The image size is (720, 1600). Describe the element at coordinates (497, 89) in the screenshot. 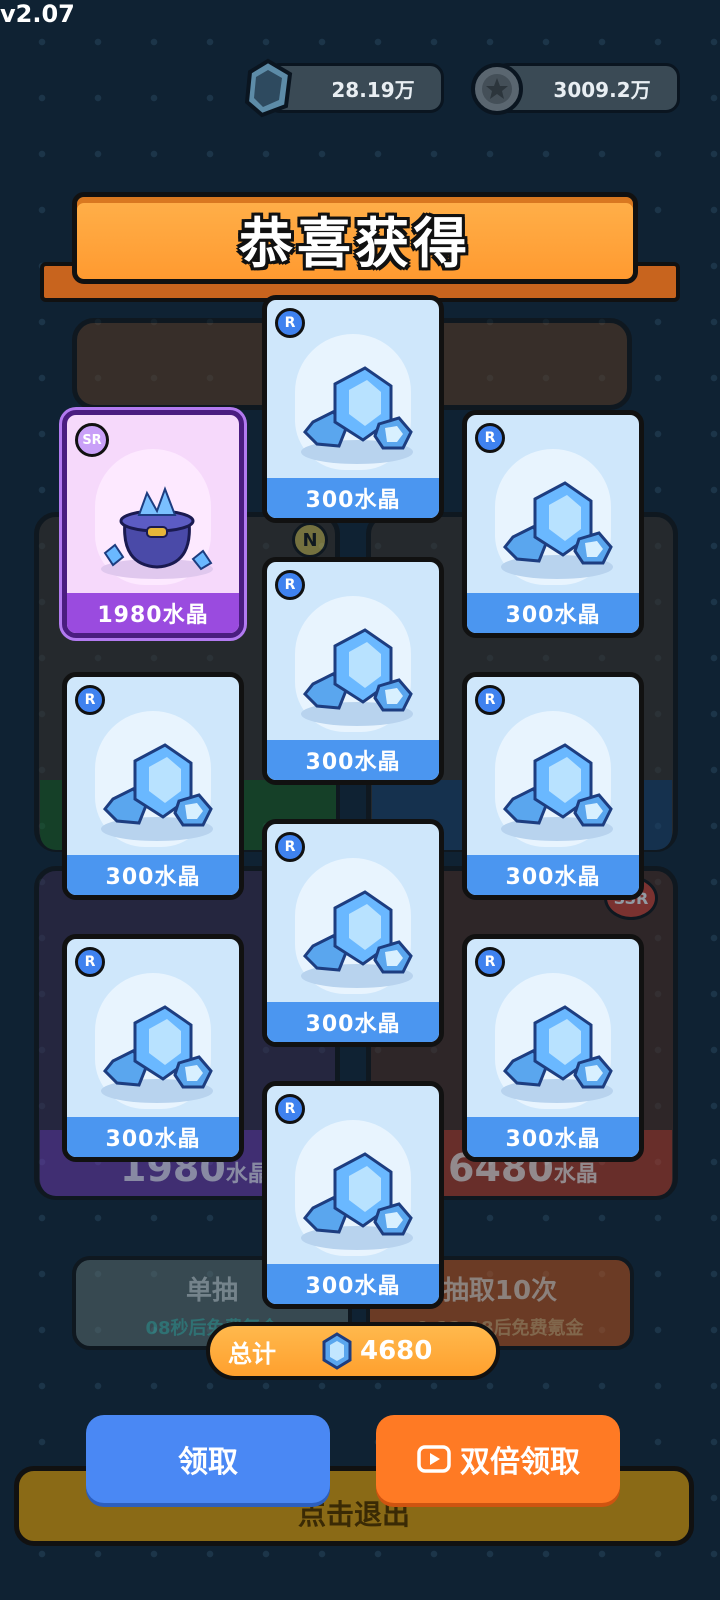

I see `coin-icon` at that location.